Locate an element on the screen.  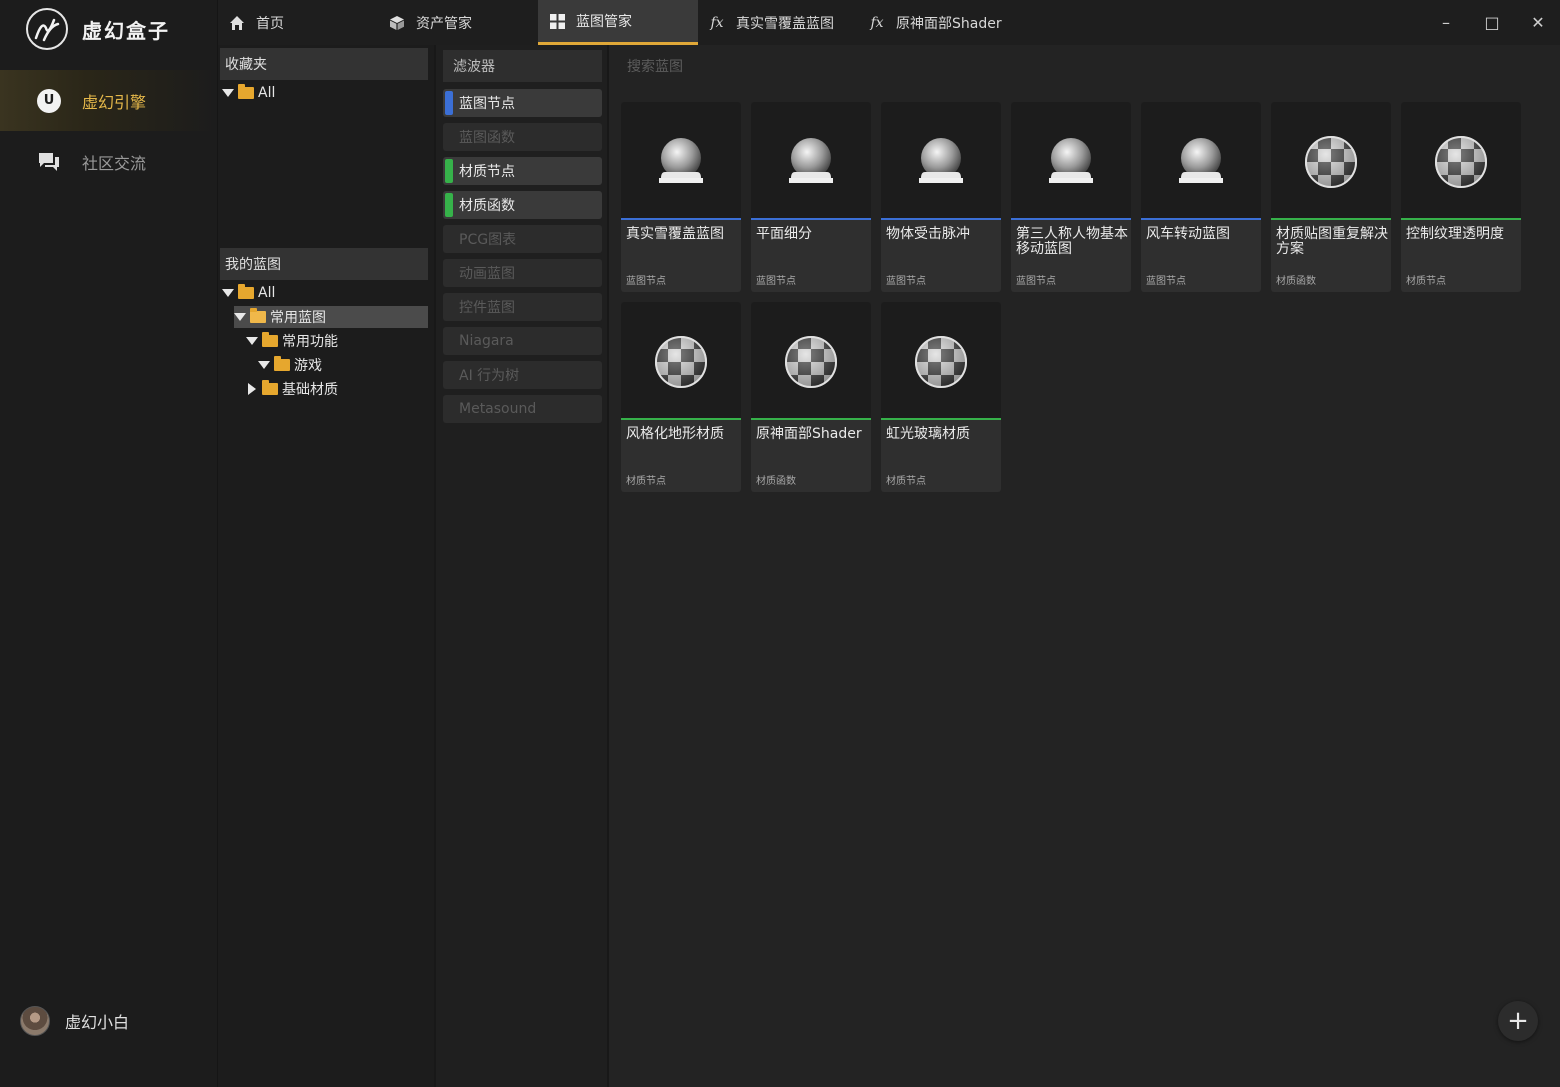
filter-header: 滤波器 is located at coordinates (522, 66).